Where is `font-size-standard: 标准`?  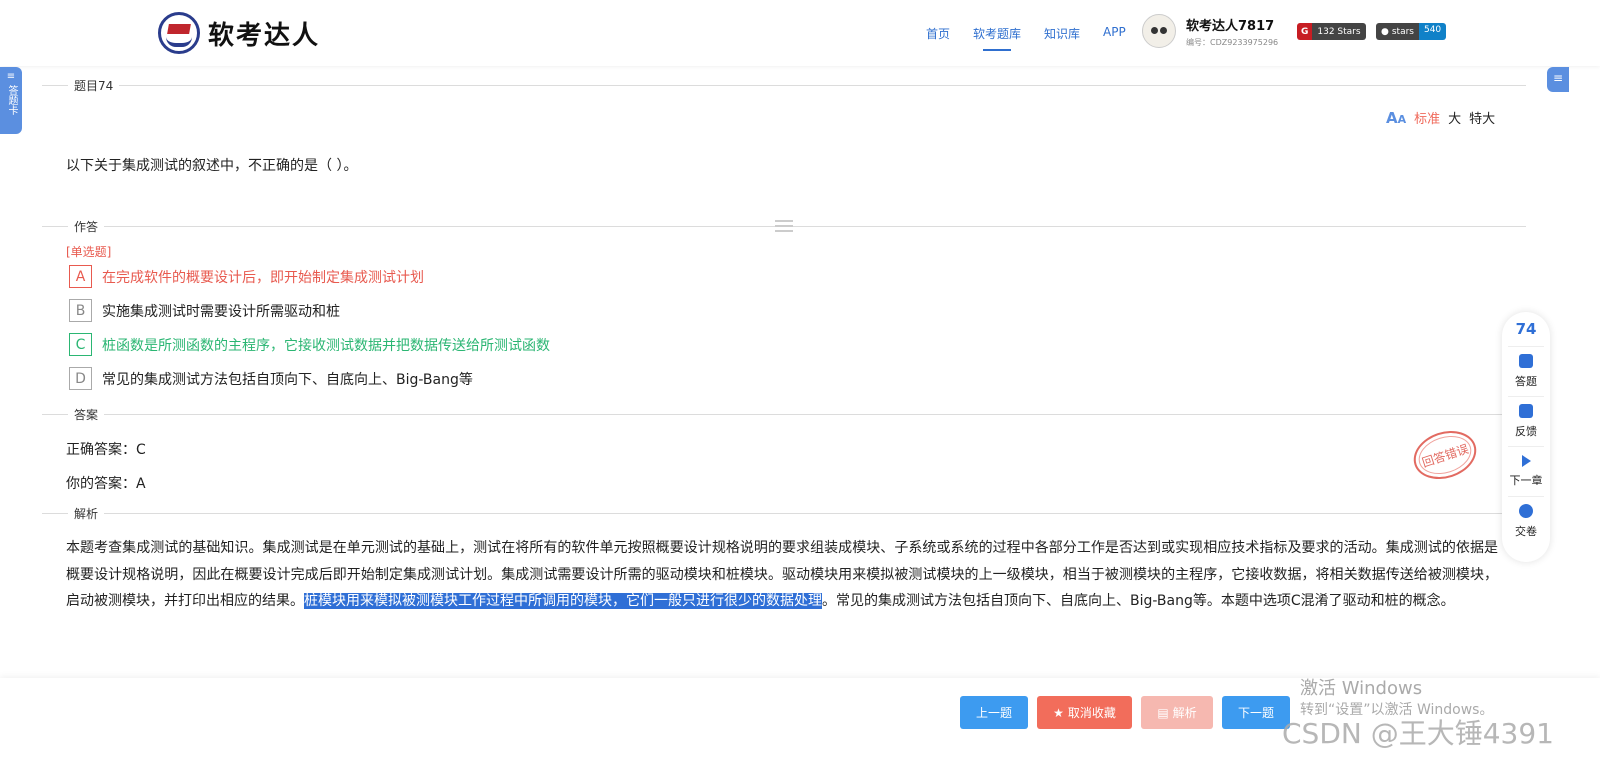 font-size-standard: 标准 is located at coordinates (1427, 117).